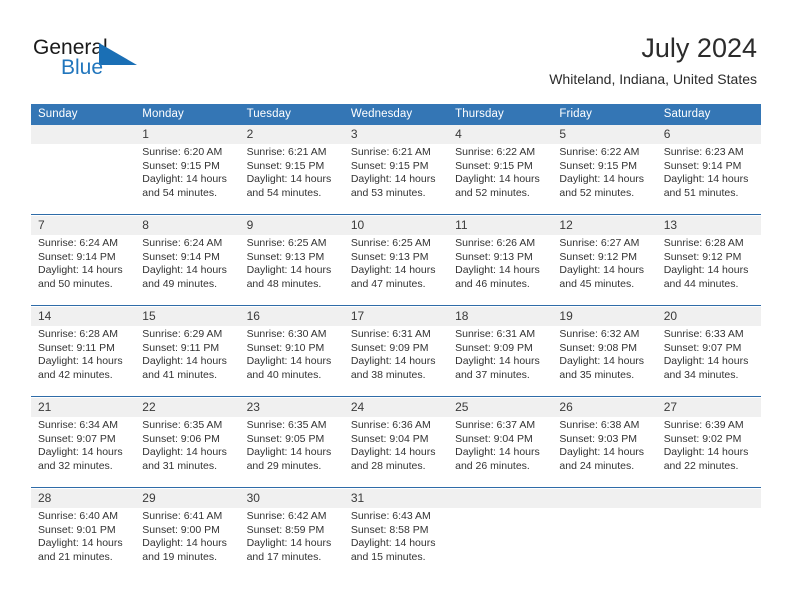 The image size is (792, 612). What do you see at coordinates (500, 134) in the screenshot?
I see `day-number: 4` at bounding box center [500, 134].